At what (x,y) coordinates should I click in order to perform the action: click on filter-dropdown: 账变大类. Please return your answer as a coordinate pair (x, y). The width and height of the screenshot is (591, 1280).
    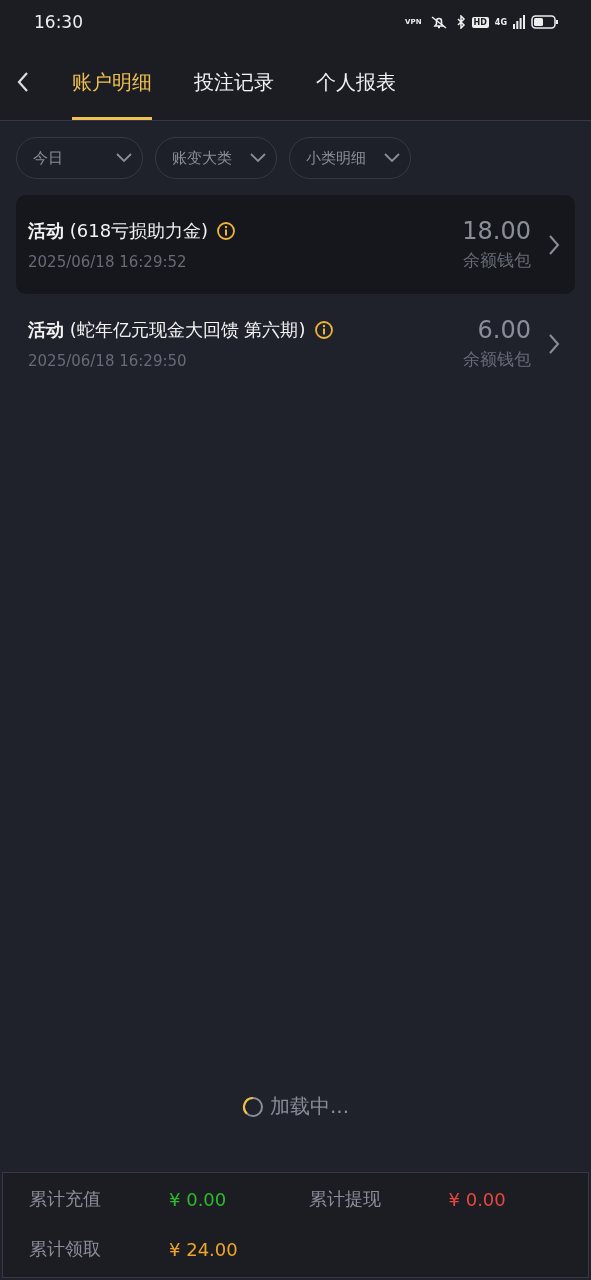
    Looking at the image, I should click on (216, 158).